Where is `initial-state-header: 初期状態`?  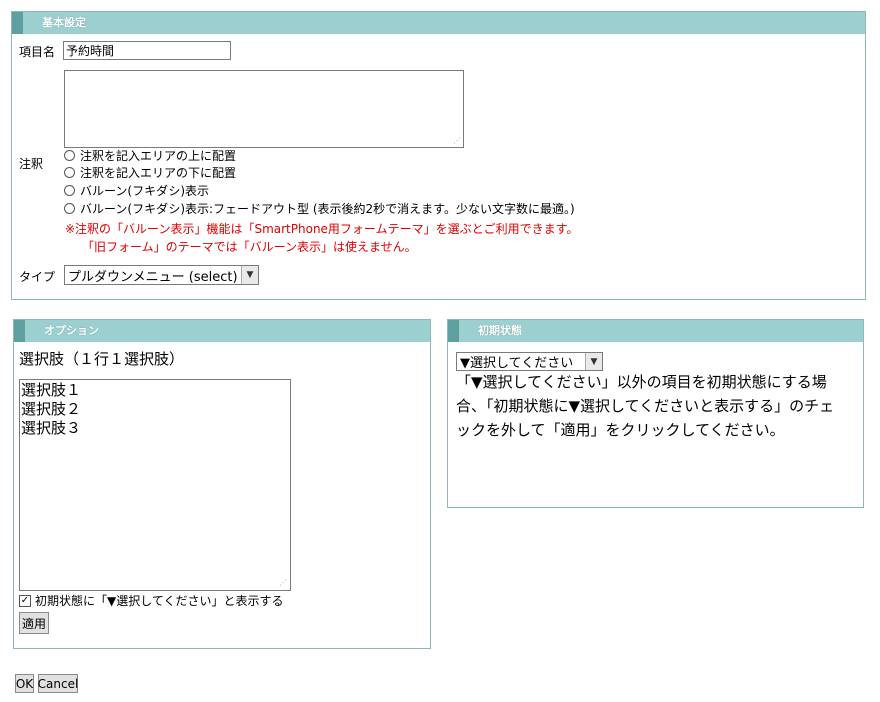 initial-state-header: 初期状態 is located at coordinates (655, 331).